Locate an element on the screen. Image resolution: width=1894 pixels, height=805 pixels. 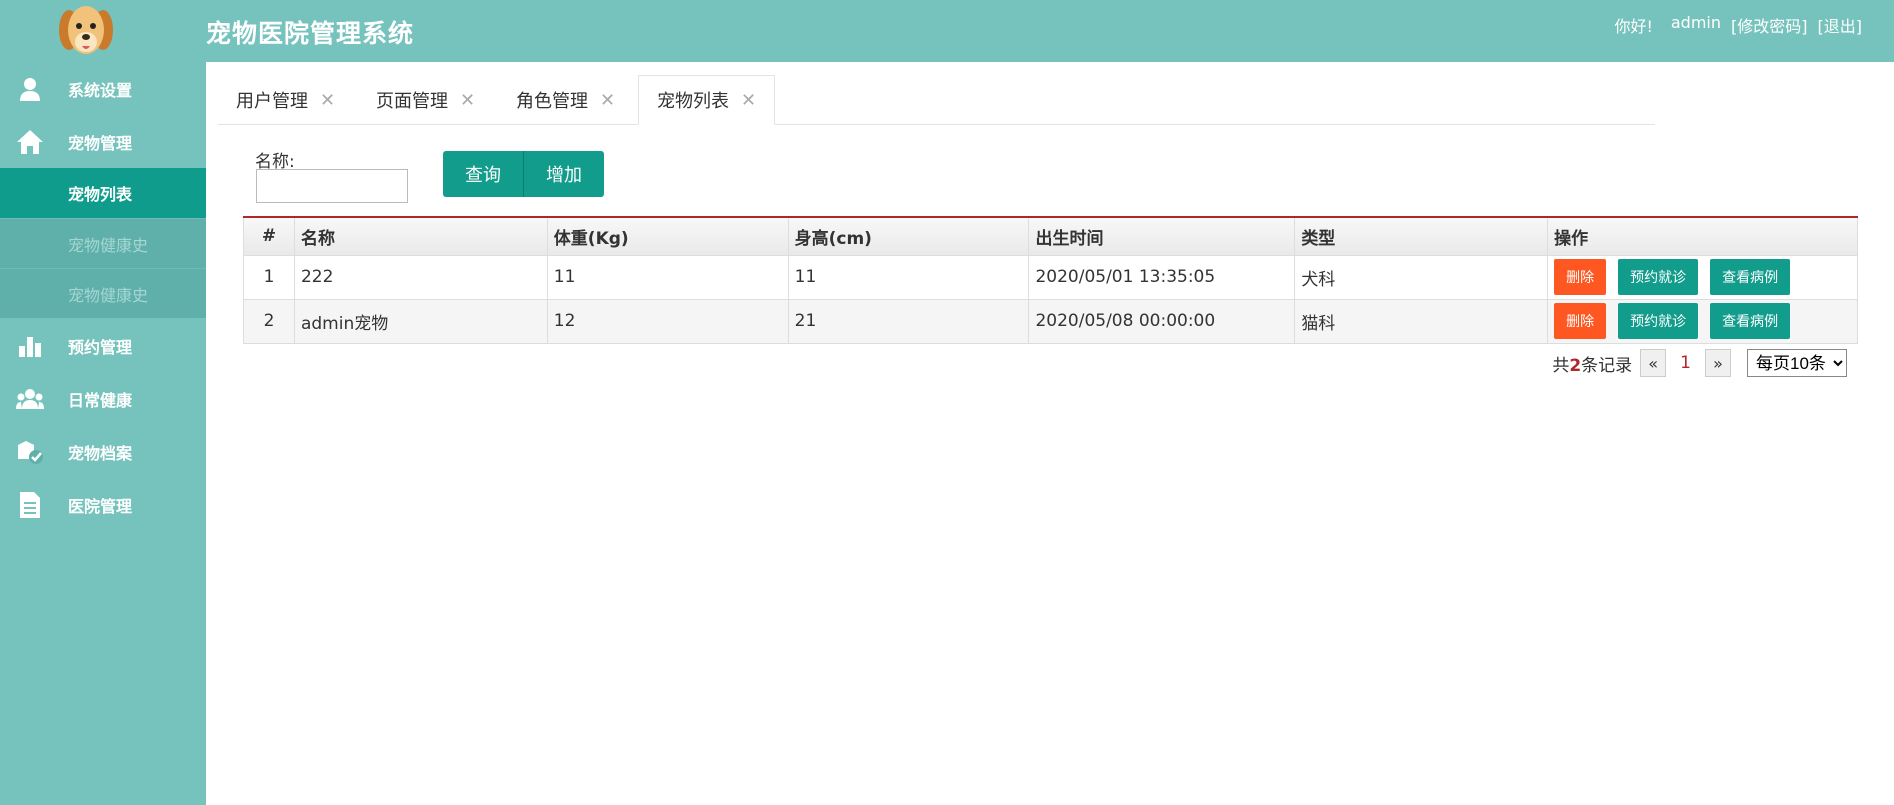
column-header: 名称 is located at coordinates (420, 236).